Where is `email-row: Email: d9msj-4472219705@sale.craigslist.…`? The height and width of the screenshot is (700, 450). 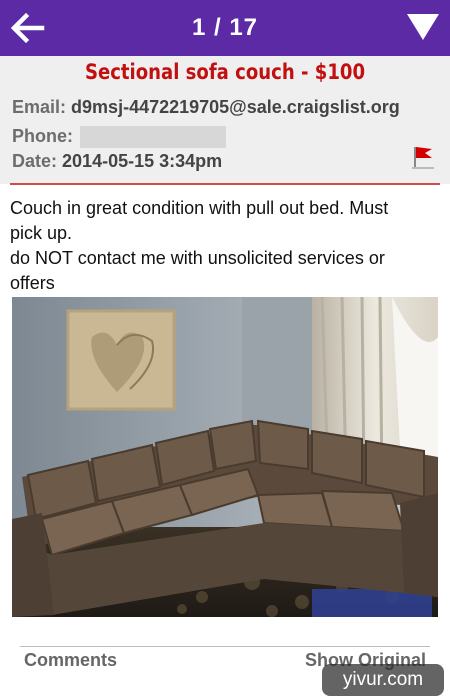 email-row: Email: d9msj-4472219705@sale.craigslist.… is located at coordinates (206, 107).